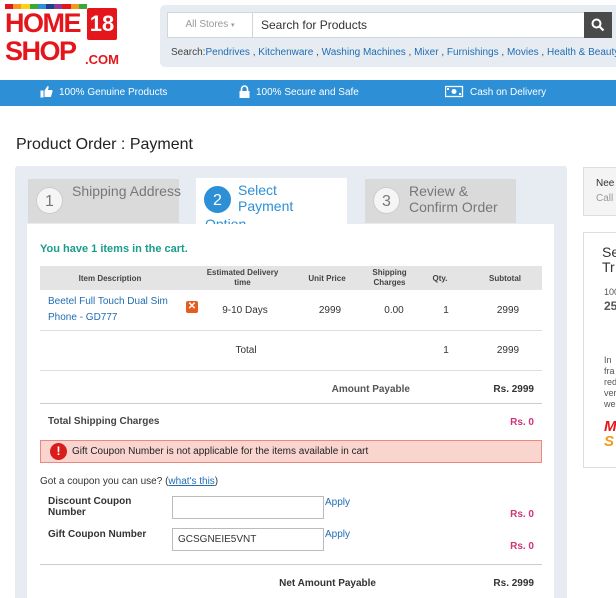 The width and height of the screenshot is (616, 598). Describe the element at coordinates (581, 52) in the screenshot. I see `quick-search-link: Health & Beauty` at that location.